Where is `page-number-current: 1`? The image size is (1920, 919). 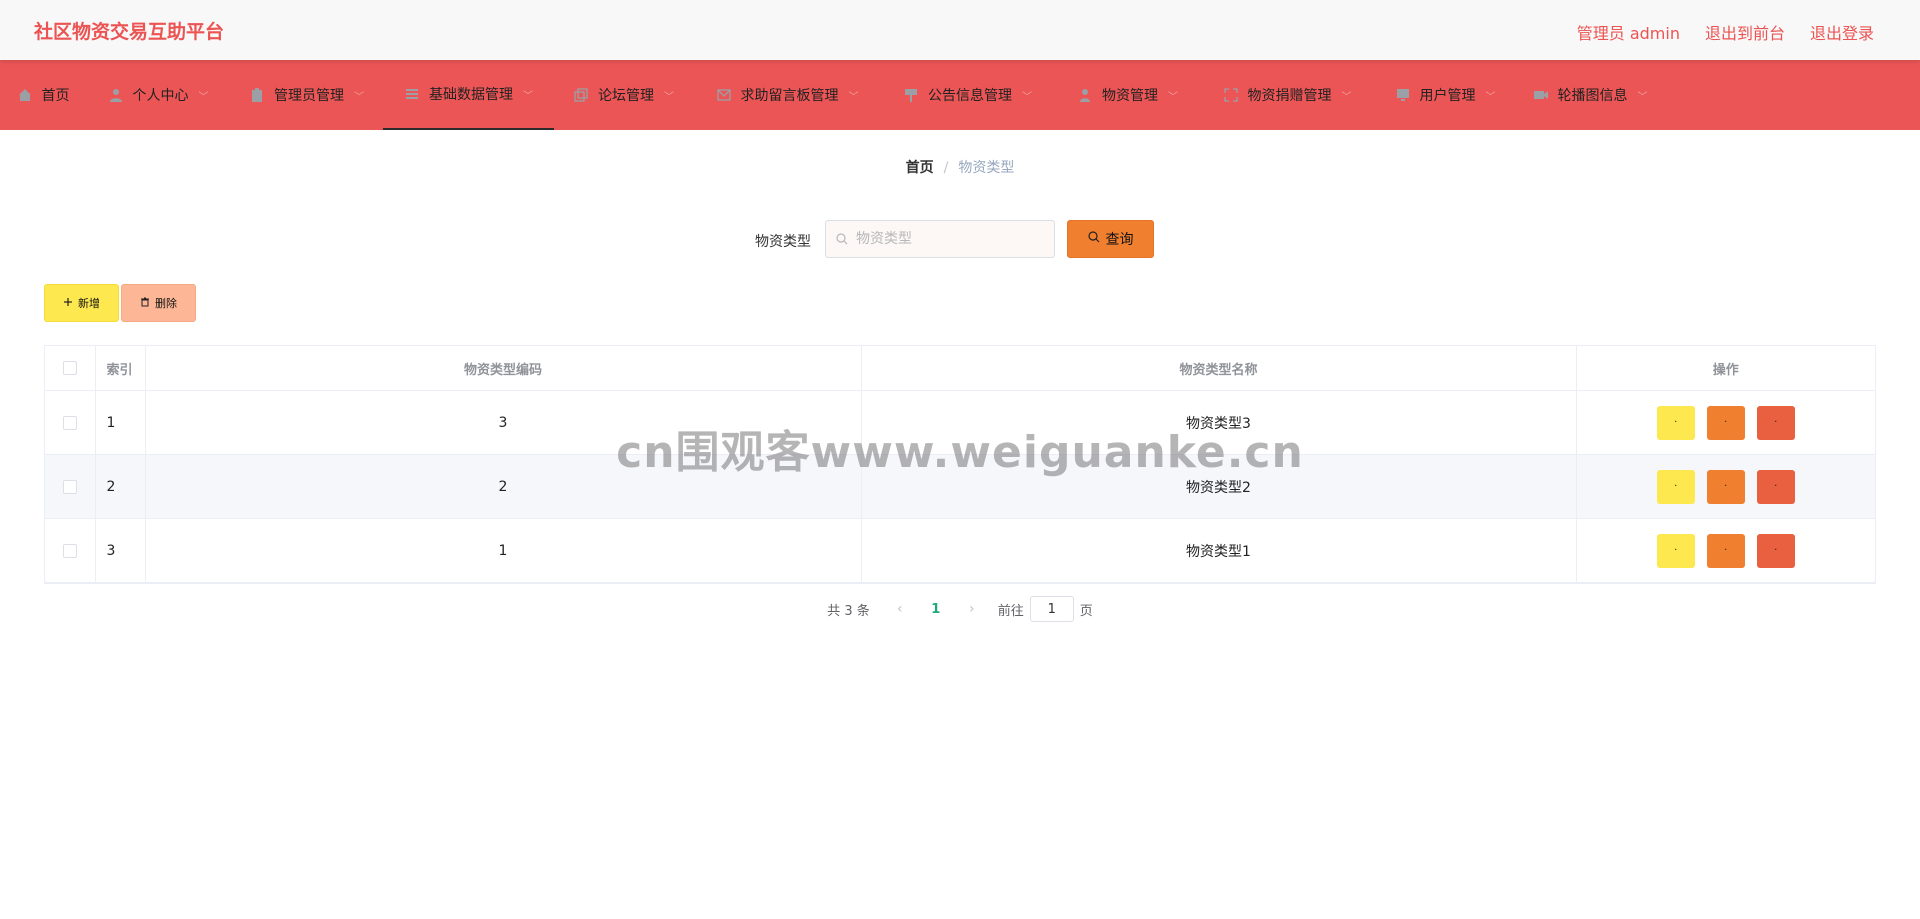 page-number-current: 1 is located at coordinates (936, 609).